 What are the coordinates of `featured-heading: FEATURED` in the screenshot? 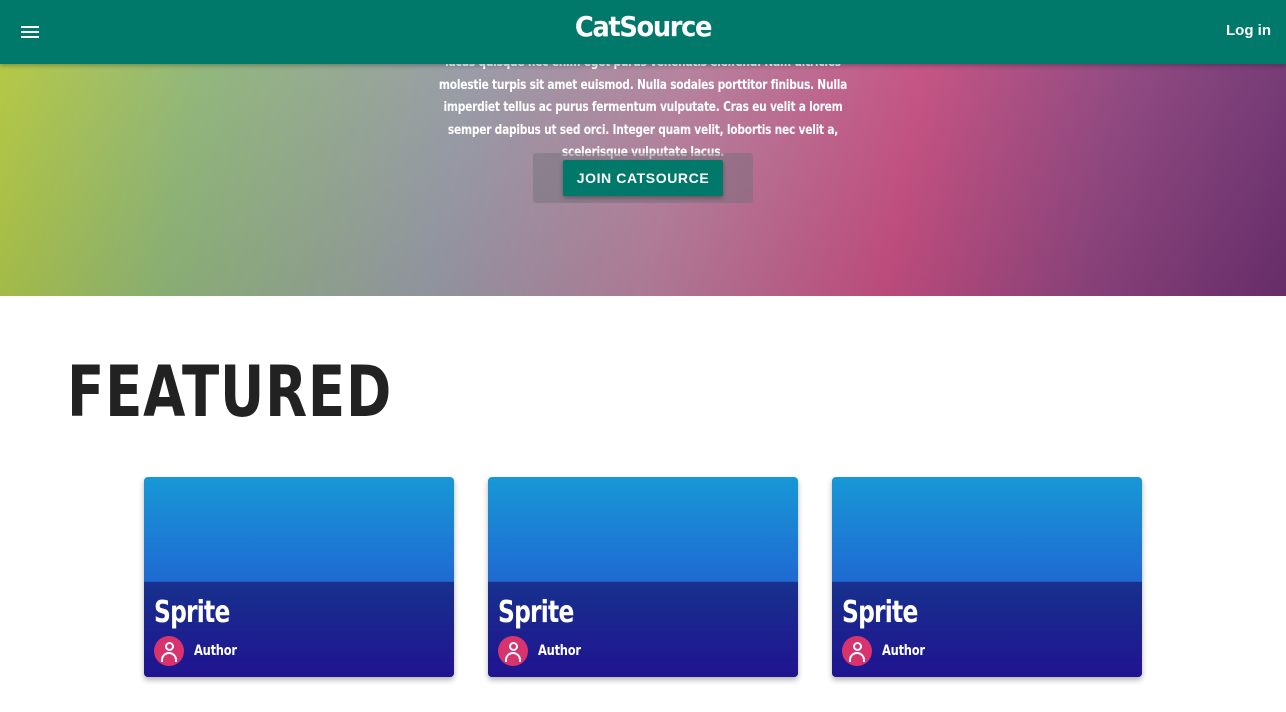 It's located at (230, 392).